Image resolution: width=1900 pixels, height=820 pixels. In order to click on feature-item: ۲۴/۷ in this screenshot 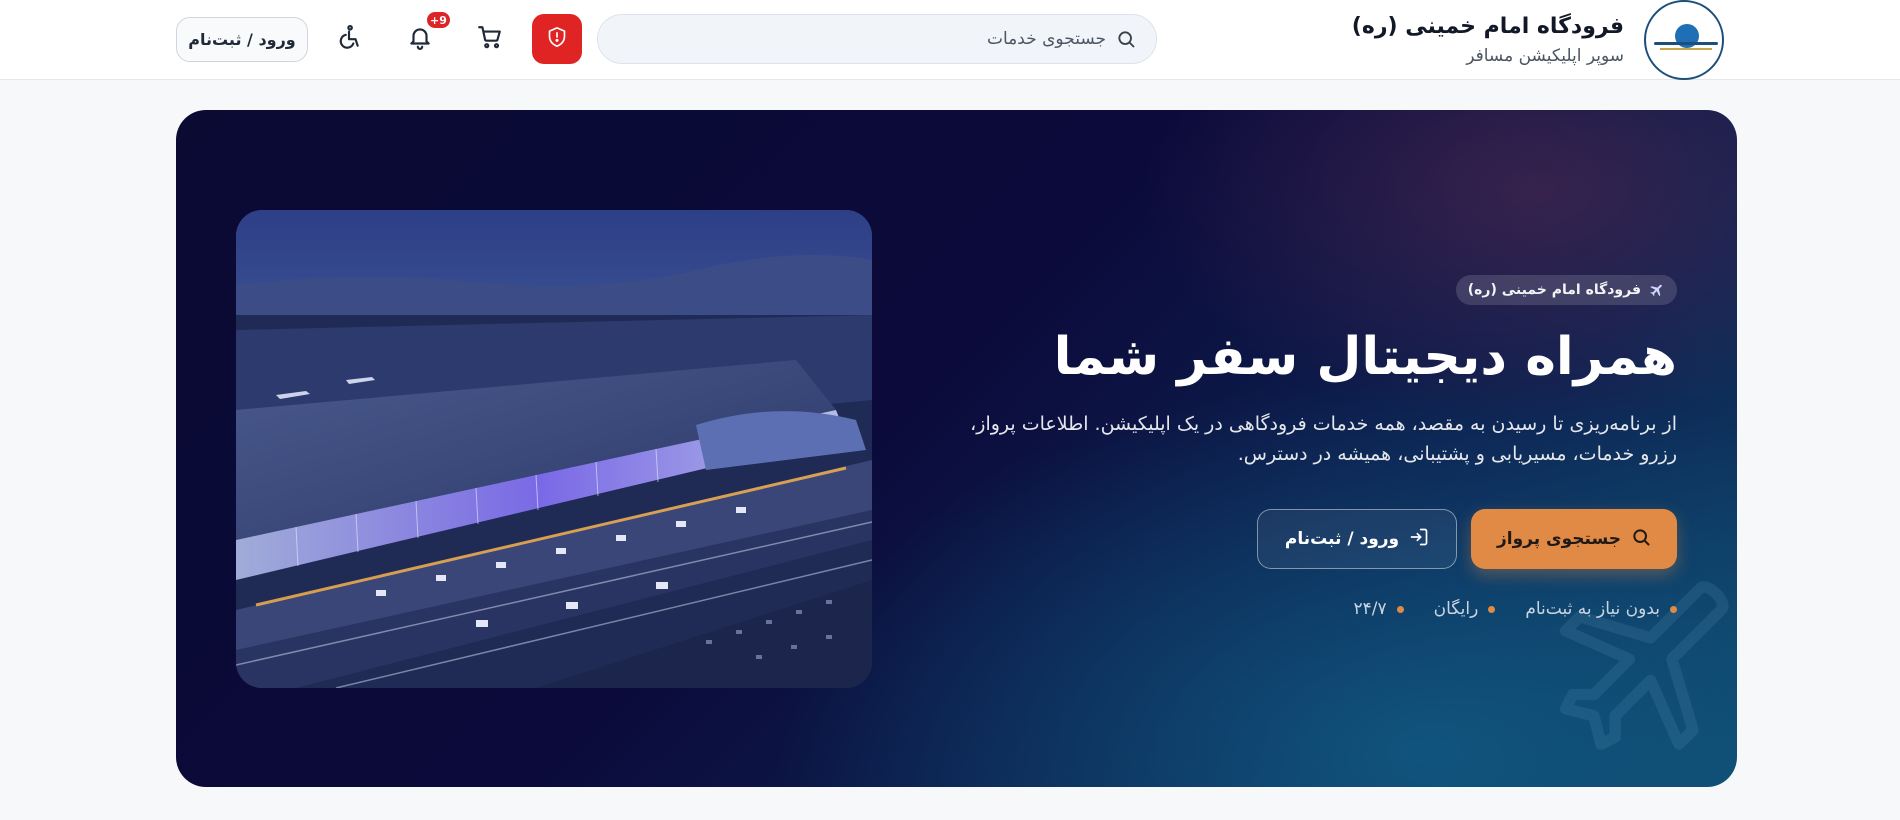, I will do `click(1379, 609)`.